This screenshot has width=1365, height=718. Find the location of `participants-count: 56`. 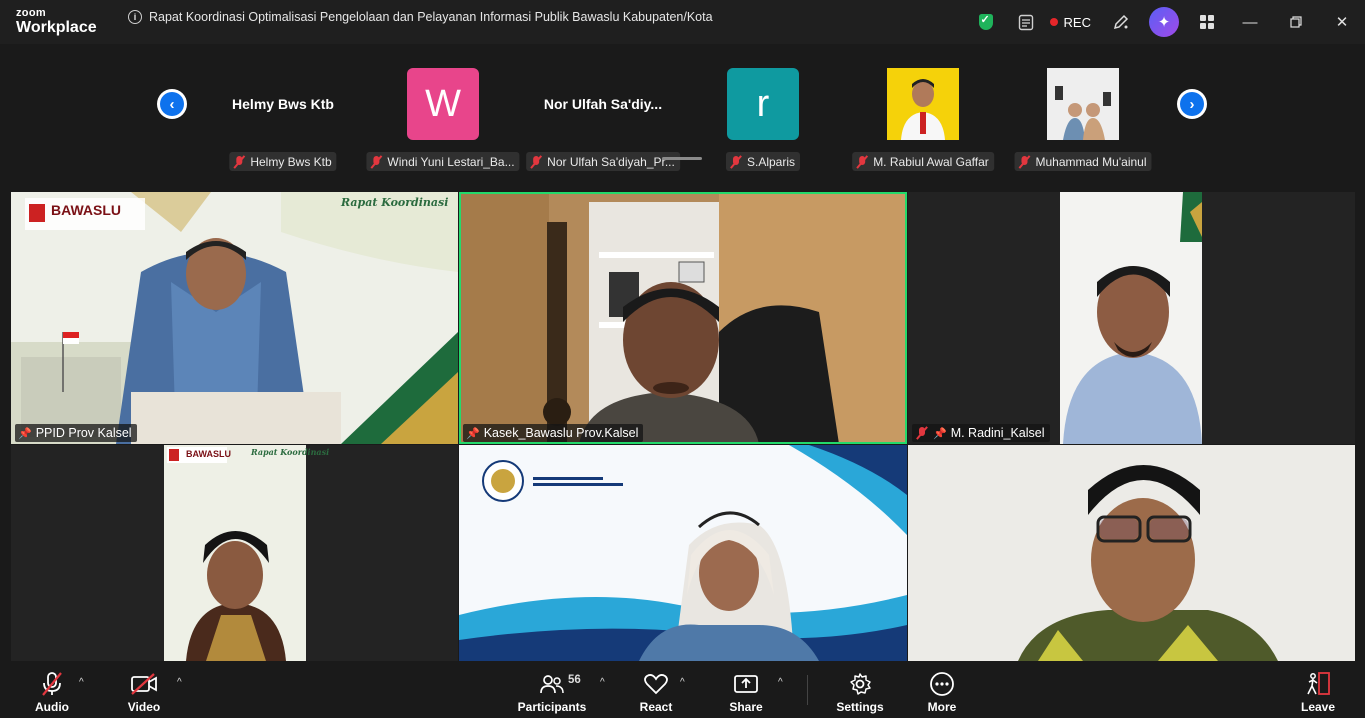

participants-count: 56 is located at coordinates (574, 680).